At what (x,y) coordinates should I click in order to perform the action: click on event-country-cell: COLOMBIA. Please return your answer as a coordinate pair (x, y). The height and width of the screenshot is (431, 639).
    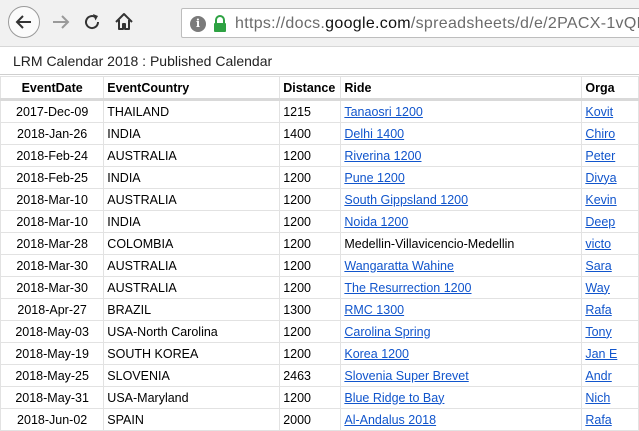
    Looking at the image, I should click on (192, 243).